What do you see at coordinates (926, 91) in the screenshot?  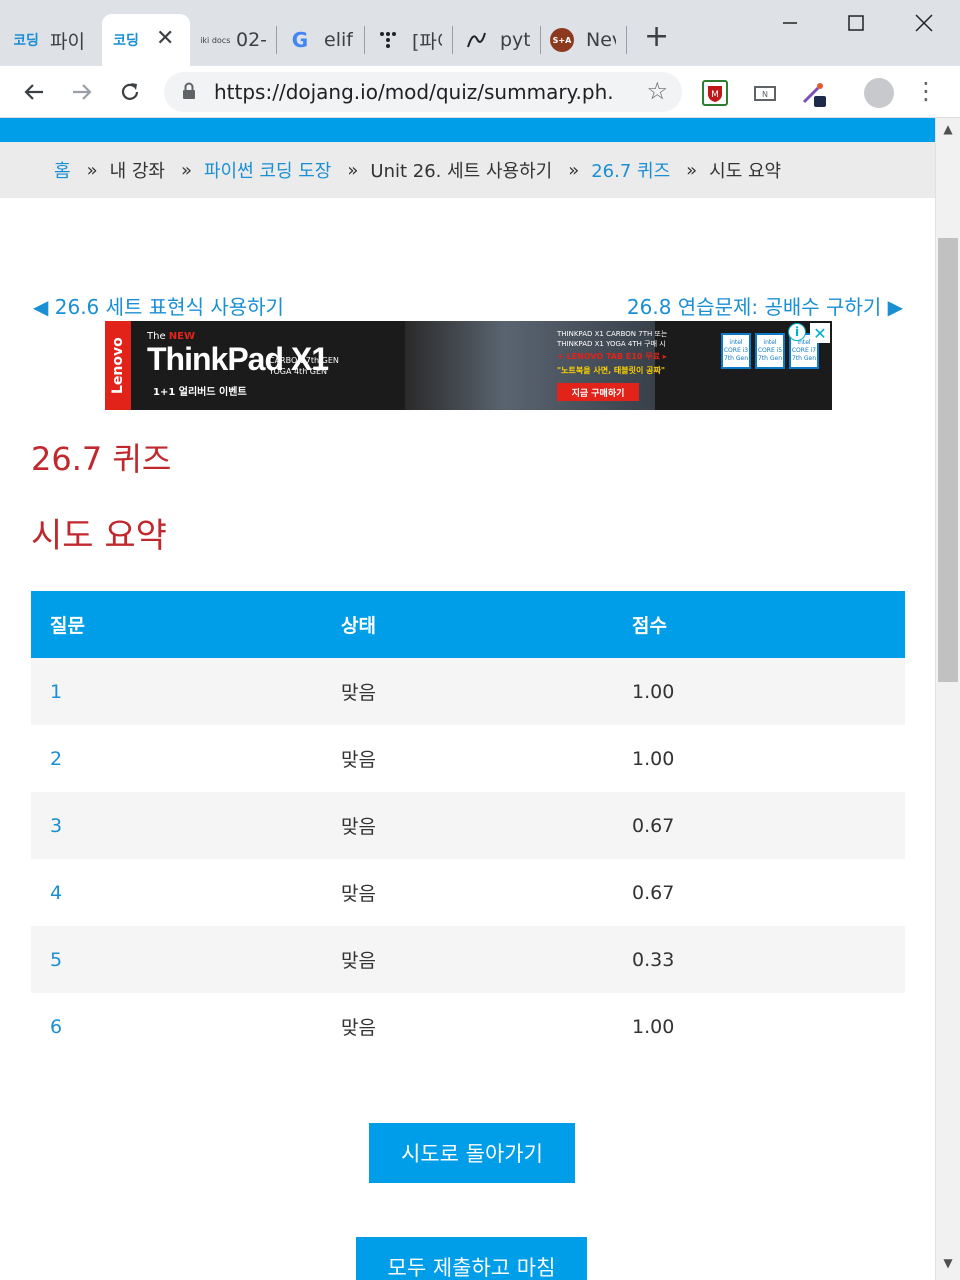 I see `more-menu-icon: ⋮` at bounding box center [926, 91].